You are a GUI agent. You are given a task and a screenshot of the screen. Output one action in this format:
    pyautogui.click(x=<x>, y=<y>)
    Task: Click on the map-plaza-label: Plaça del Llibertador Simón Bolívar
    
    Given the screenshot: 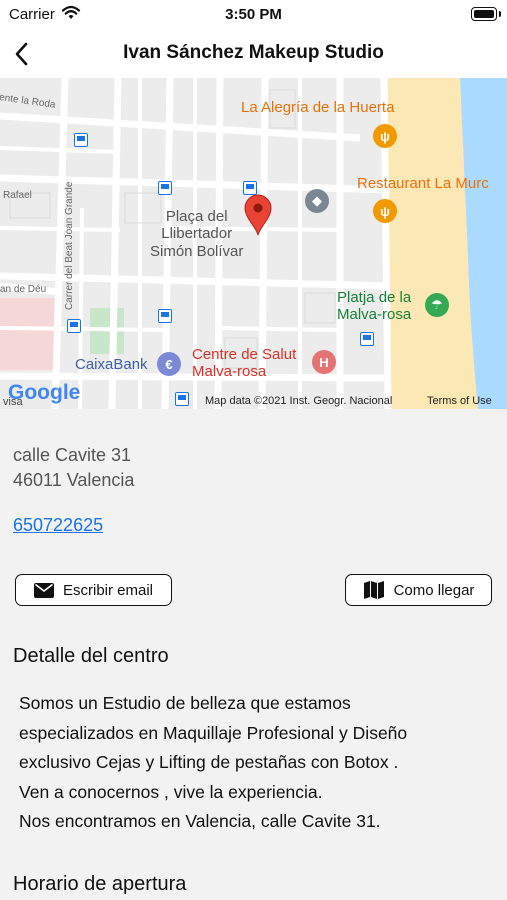 What is the action you would take?
    pyautogui.click(x=197, y=234)
    